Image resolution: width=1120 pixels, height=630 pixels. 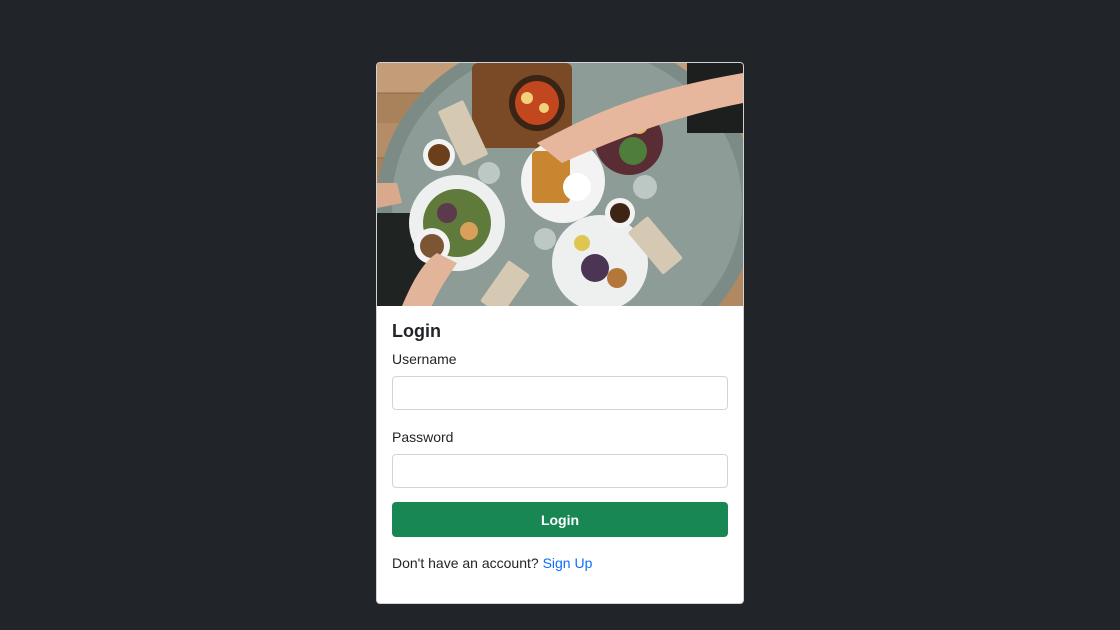 What do you see at coordinates (465, 563) in the screenshot?
I see `signup-prompt-text: Don't have an account?` at bounding box center [465, 563].